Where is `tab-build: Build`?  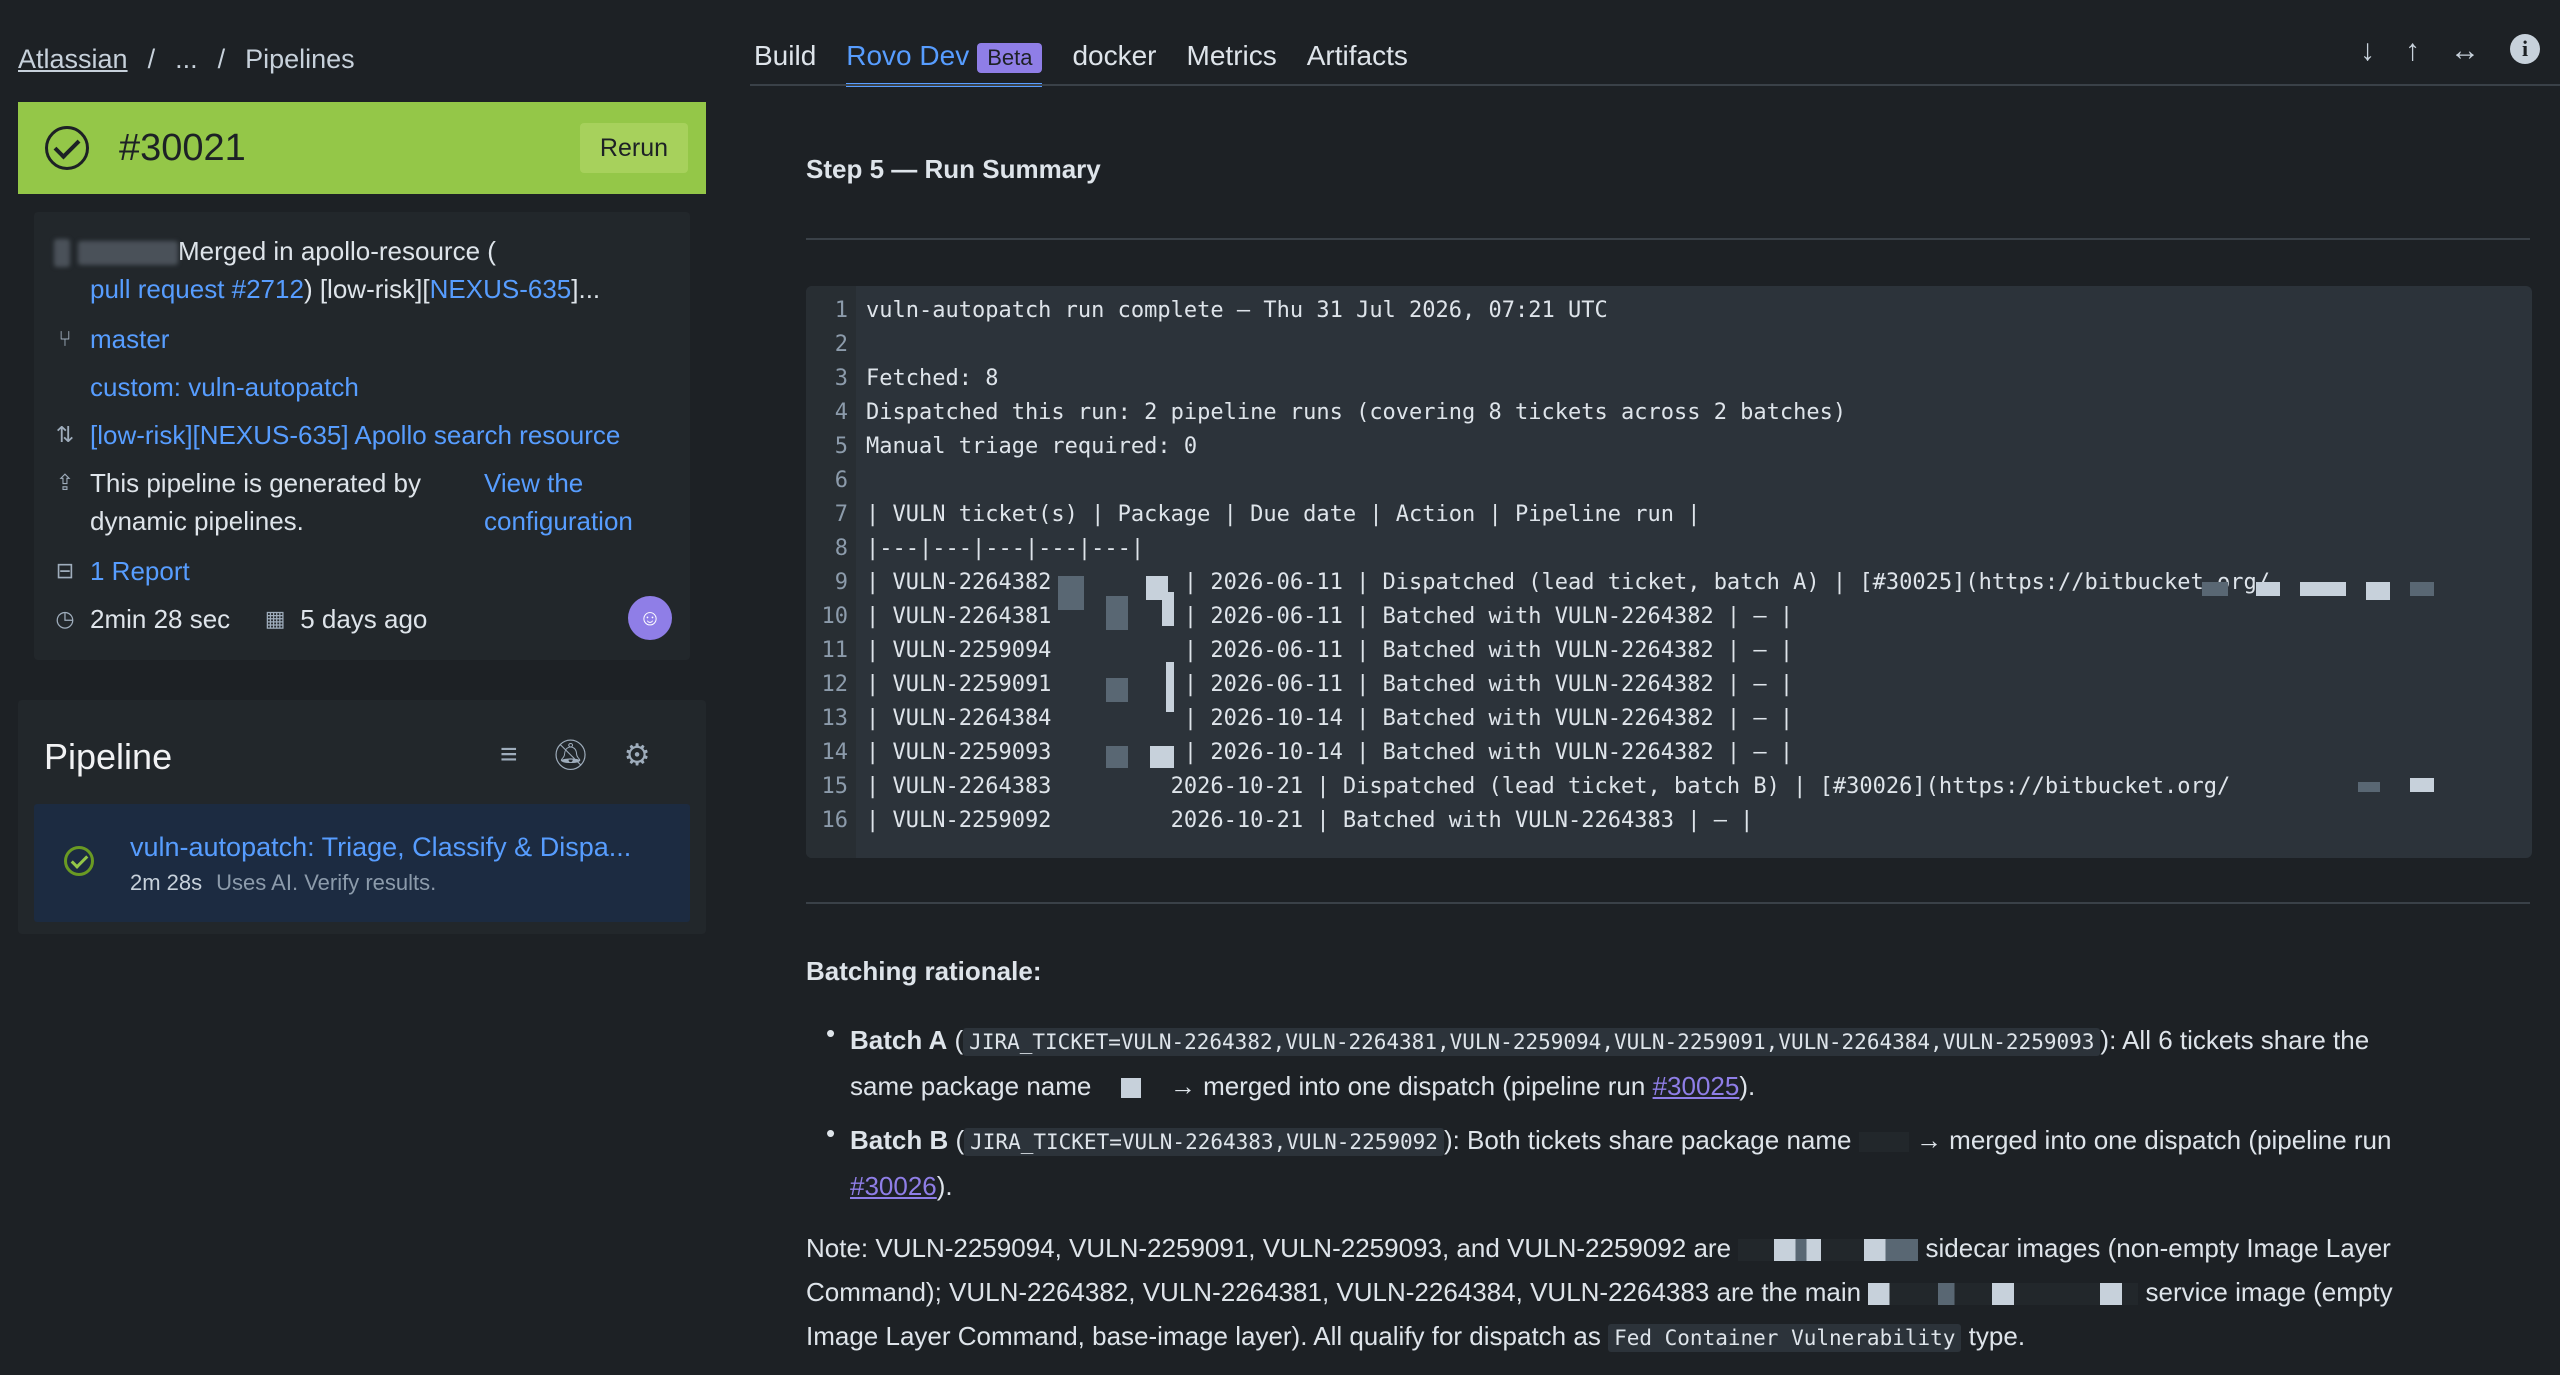 tab-build: Build is located at coordinates (785, 56).